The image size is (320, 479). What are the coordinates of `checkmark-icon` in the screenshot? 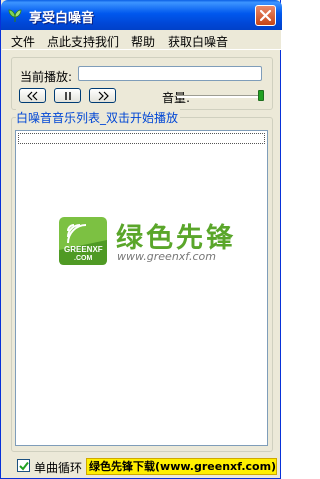 It's located at (24, 466).